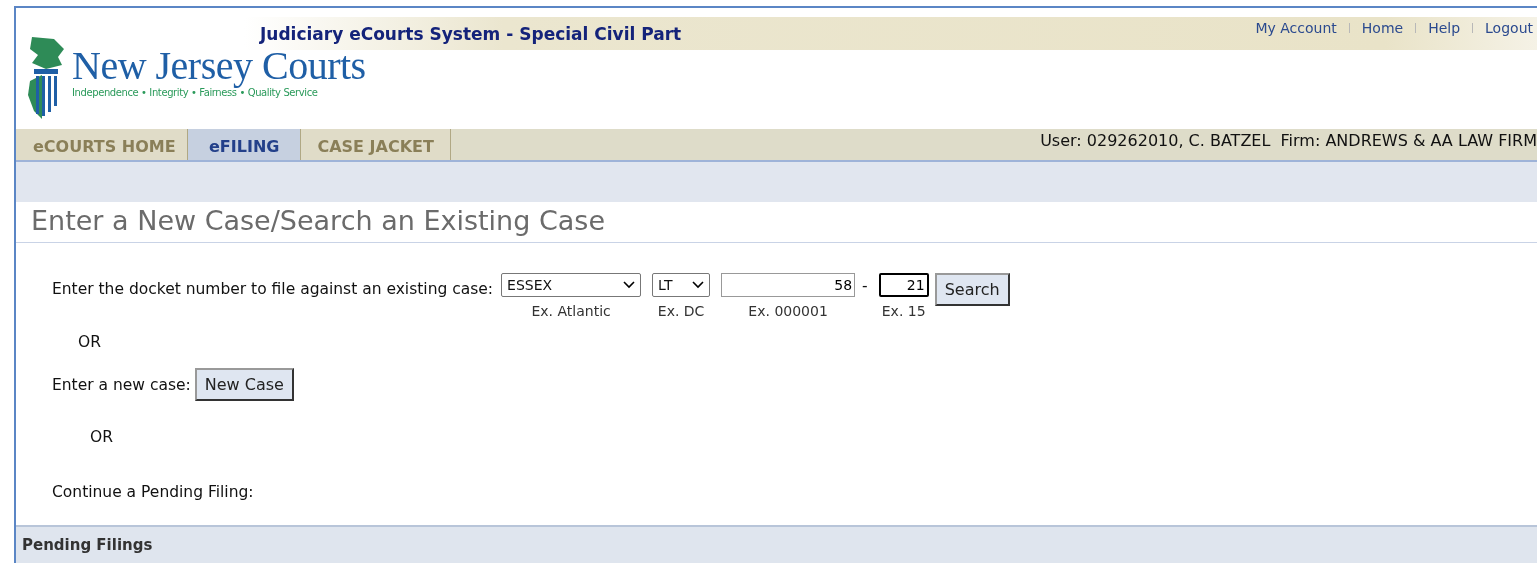 The image size is (1537, 563). Describe the element at coordinates (571, 285) in the screenshot. I see `venue-select: ESSEX` at that location.